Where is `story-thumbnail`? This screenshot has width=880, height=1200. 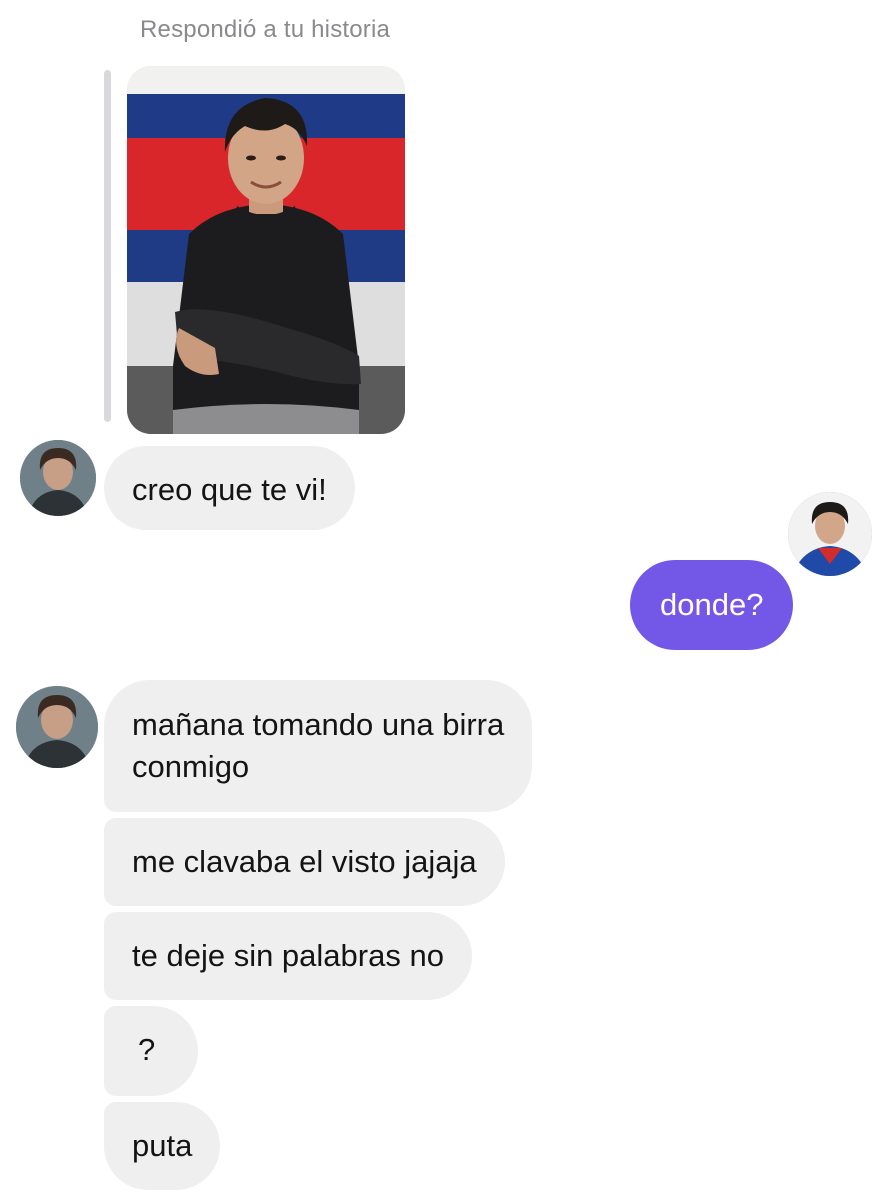 story-thumbnail is located at coordinates (266, 250).